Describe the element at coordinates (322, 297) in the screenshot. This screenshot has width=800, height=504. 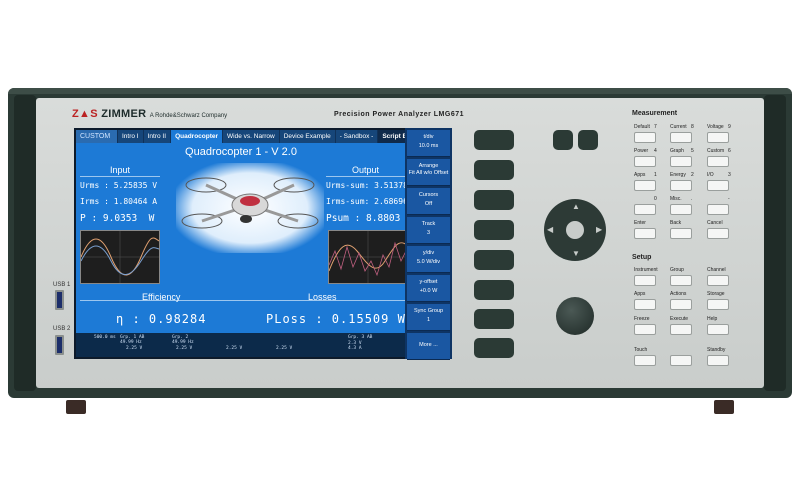
I see `losses-title: Losses` at that location.